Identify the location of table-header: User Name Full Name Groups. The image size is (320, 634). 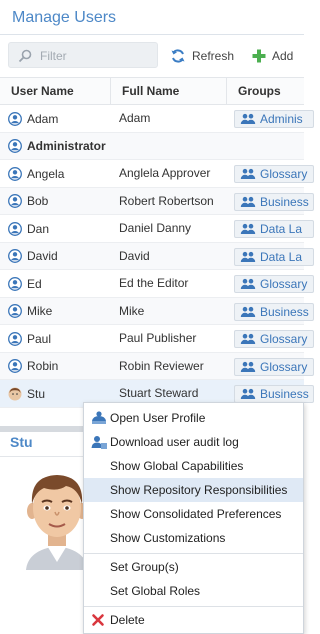
(152, 91).